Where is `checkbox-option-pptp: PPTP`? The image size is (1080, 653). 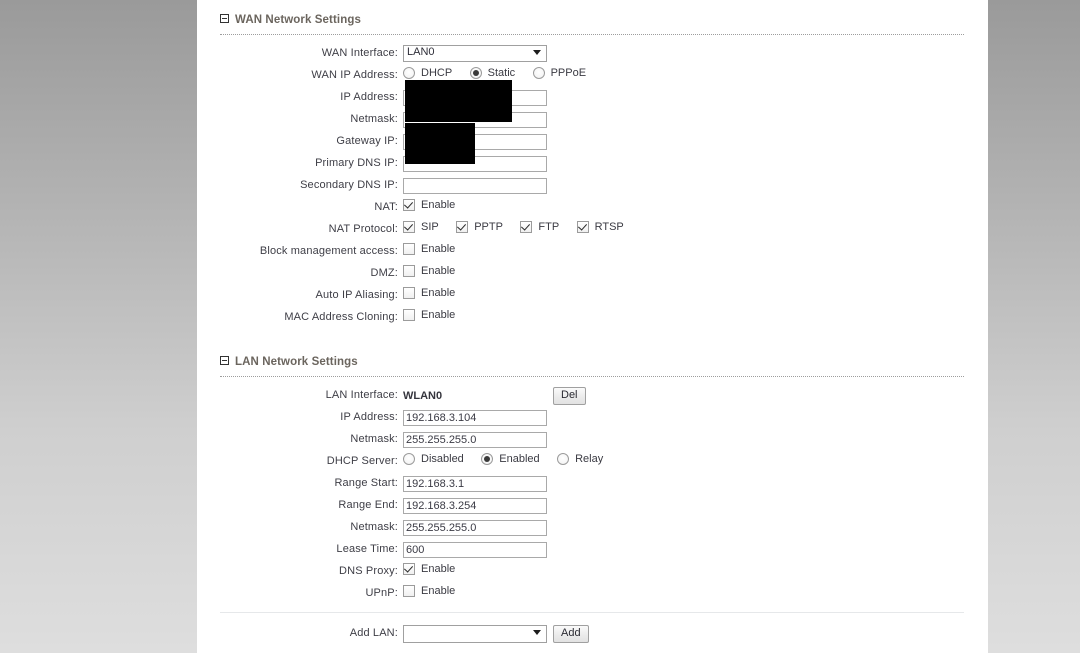
checkbox-option-pptp: PPTP is located at coordinates (479, 227).